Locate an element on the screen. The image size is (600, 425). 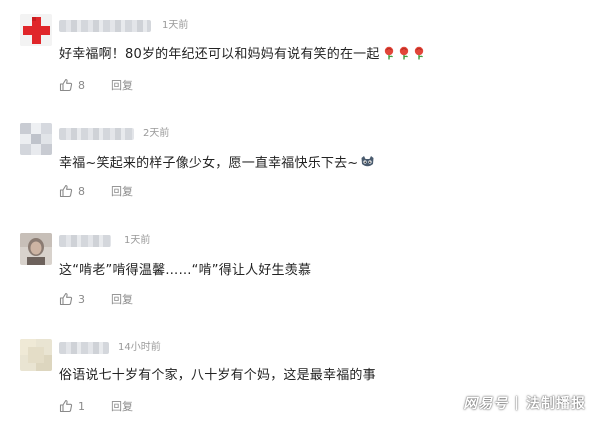
comment-text-content: 俗语说七十岁有个家，八十岁有个妈，这是最幸福的事 is located at coordinates (217, 375).